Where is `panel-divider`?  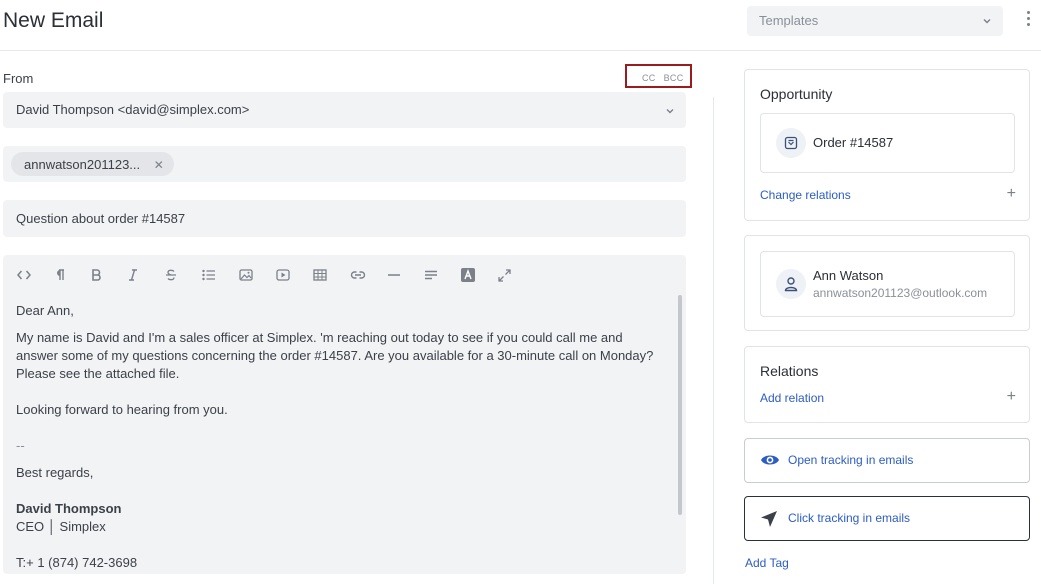 panel-divider is located at coordinates (713, 340).